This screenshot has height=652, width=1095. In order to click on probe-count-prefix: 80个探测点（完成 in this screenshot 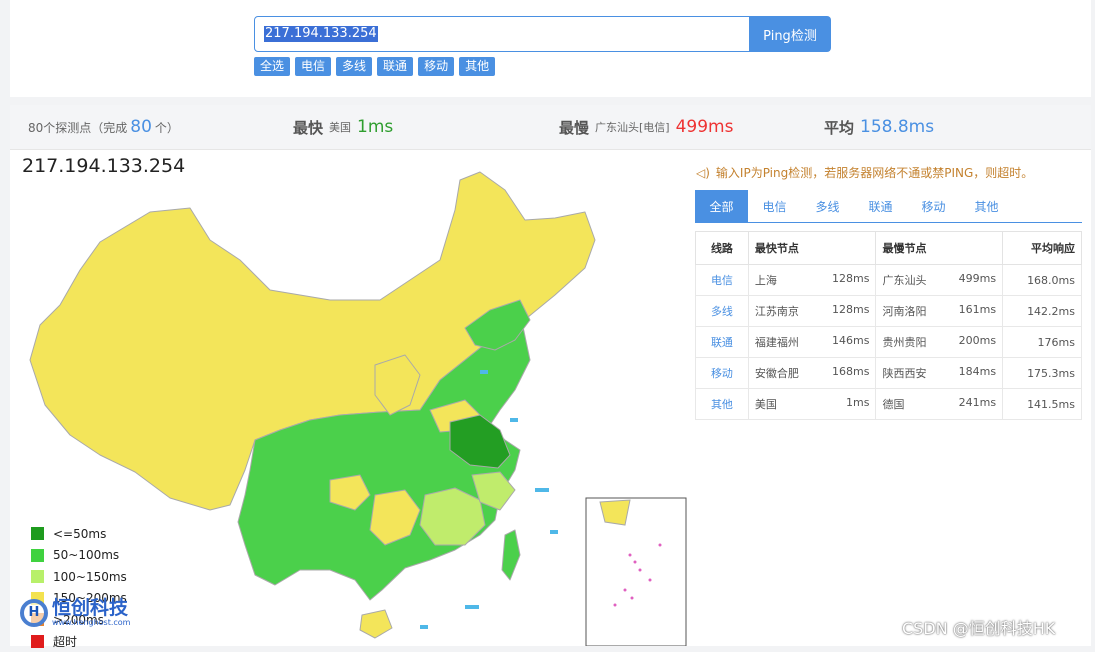, I will do `click(77, 127)`.